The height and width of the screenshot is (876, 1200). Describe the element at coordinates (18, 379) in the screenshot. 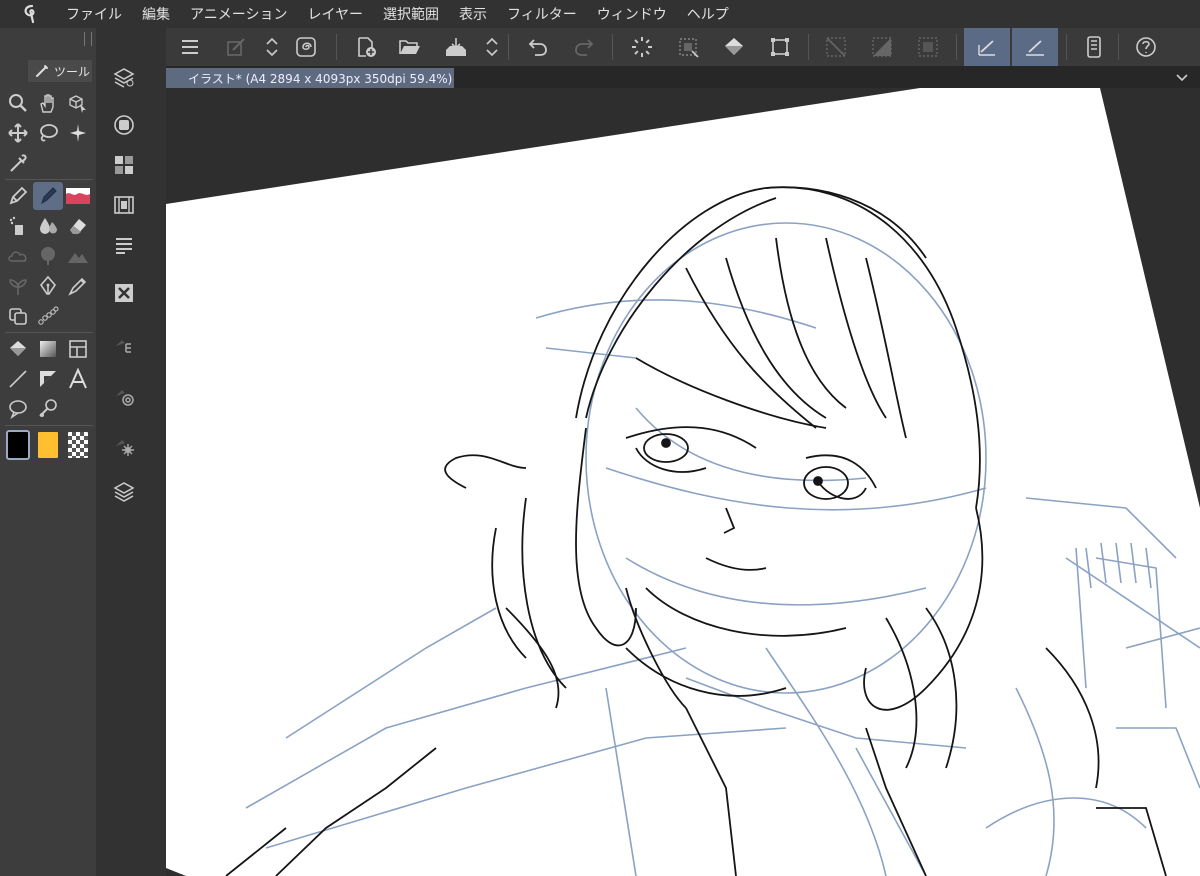

I see `line-icon` at that location.